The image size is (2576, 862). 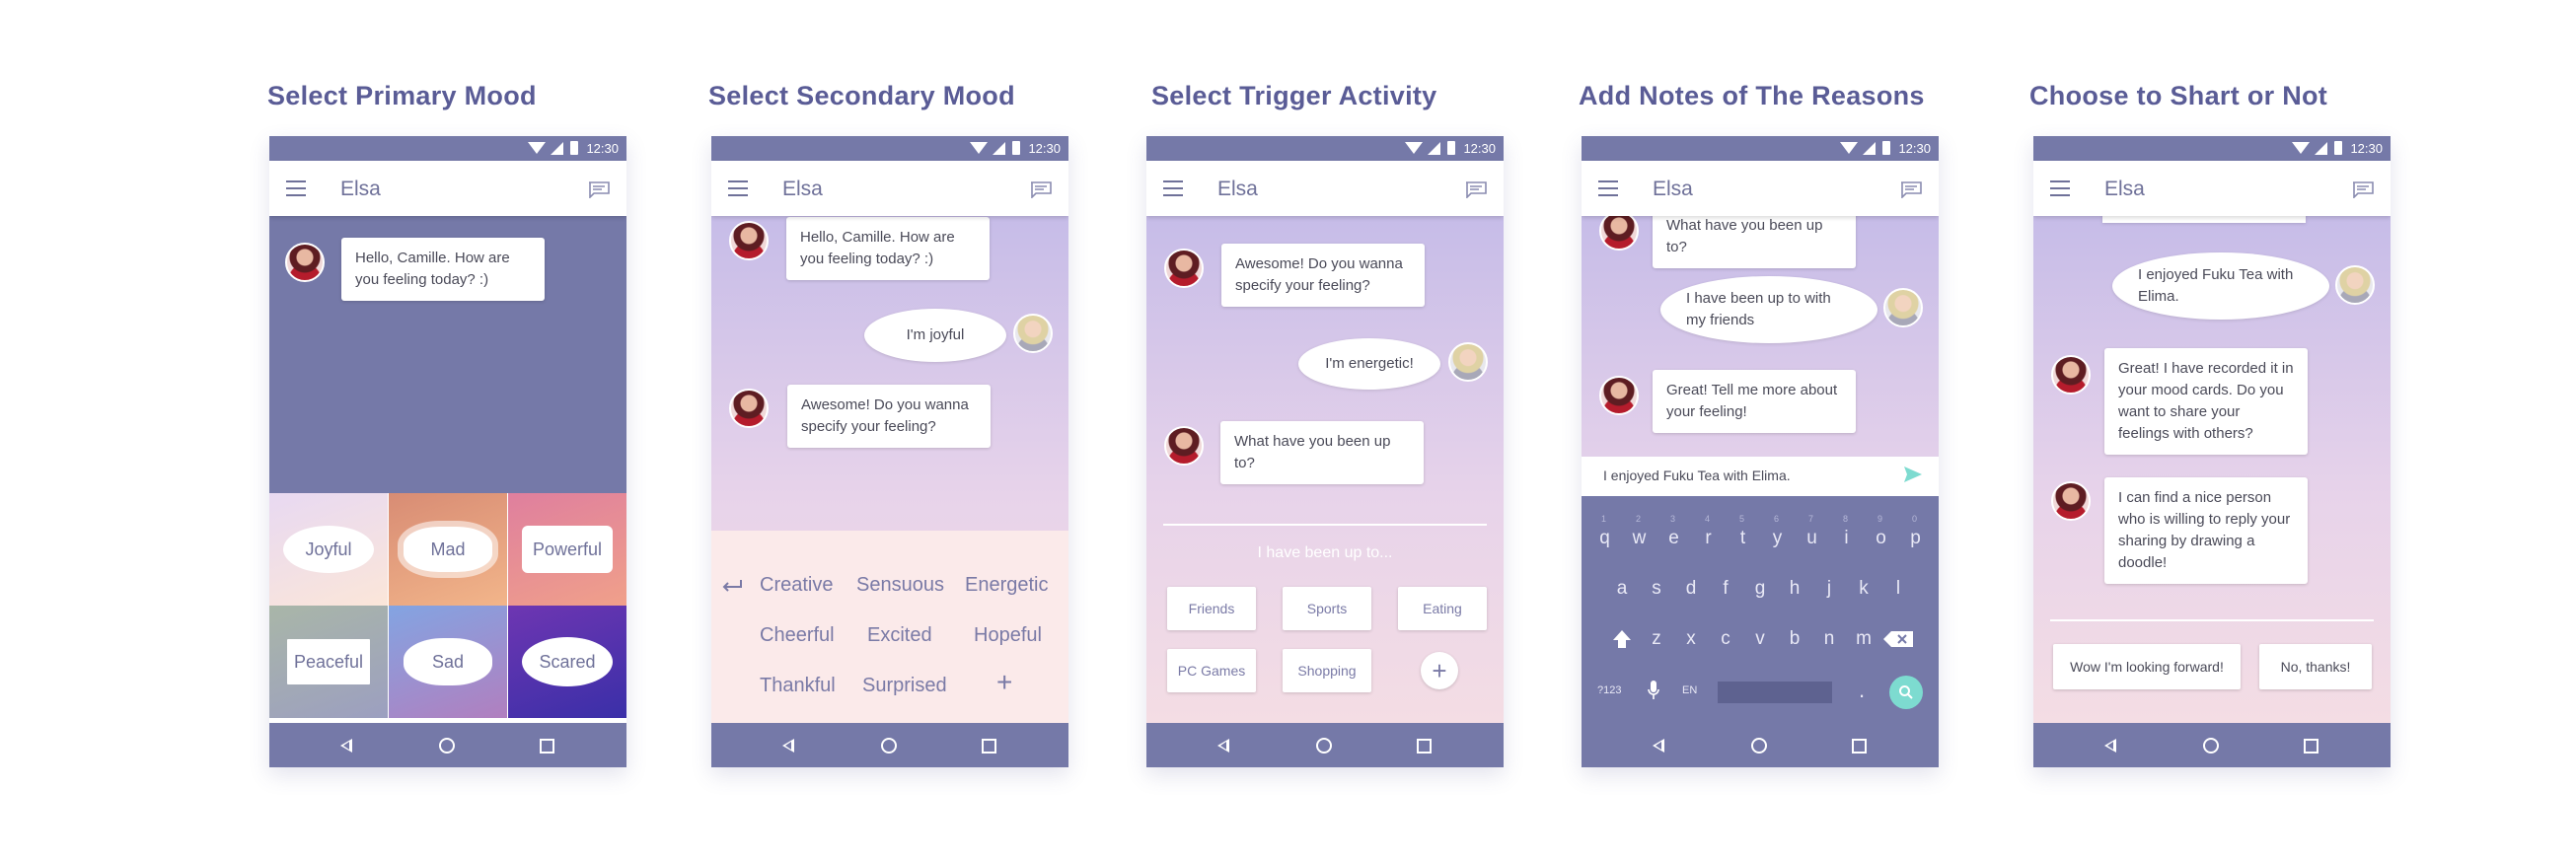 What do you see at coordinates (1898, 639) in the screenshot?
I see `backspace-icon` at bounding box center [1898, 639].